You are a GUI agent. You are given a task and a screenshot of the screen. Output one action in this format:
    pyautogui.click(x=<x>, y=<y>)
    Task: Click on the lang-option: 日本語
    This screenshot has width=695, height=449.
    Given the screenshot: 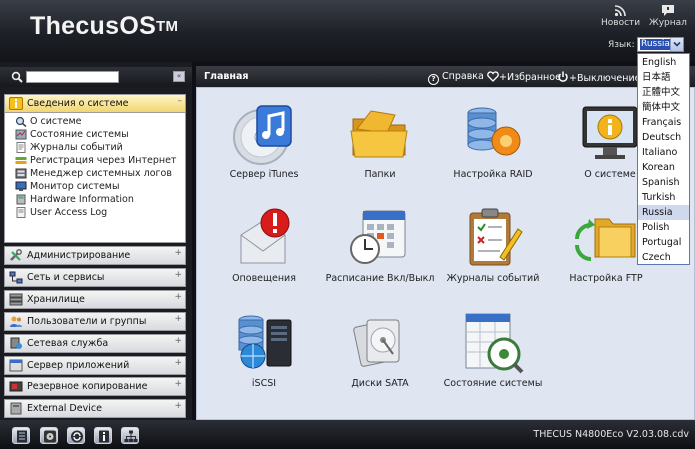 What is the action you would take?
    pyautogui.click(x=663, y=77)
    